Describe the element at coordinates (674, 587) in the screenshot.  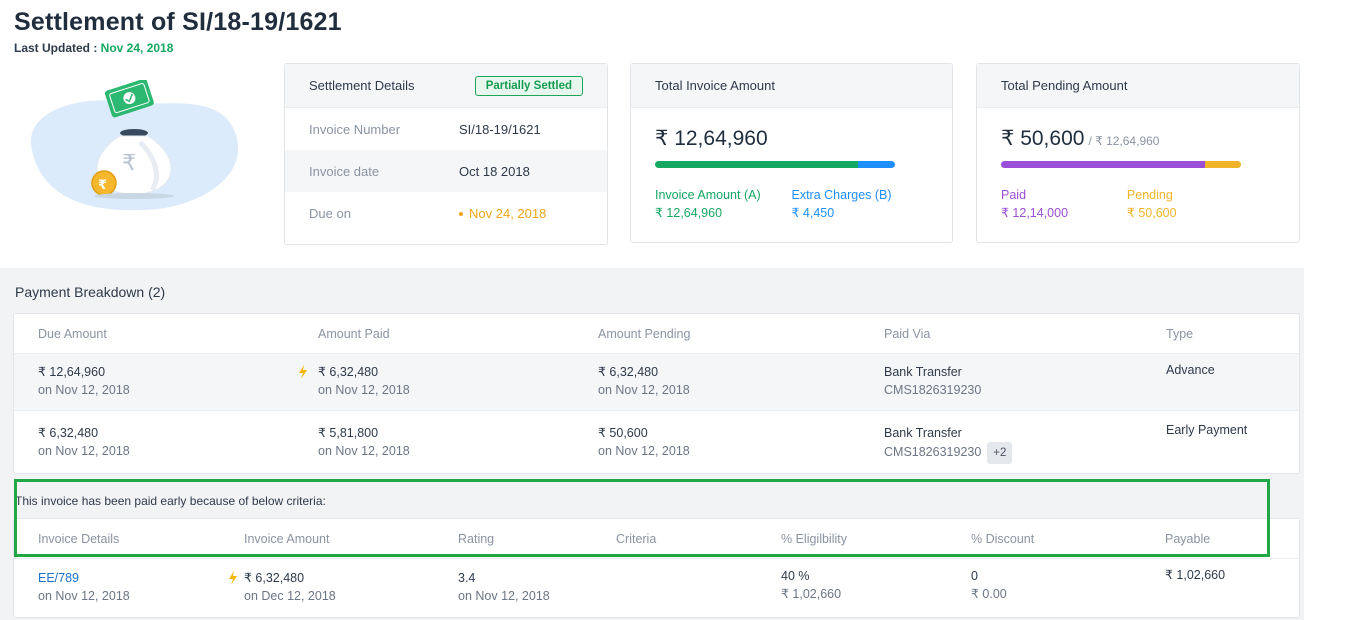
I see `criteria-cell` at that location.